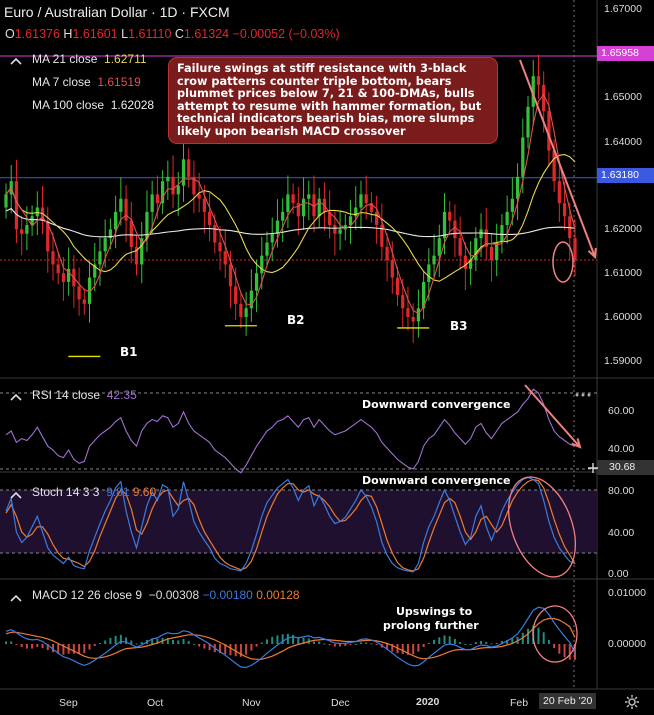  I want to click on close-key: C, so click(179, 34).